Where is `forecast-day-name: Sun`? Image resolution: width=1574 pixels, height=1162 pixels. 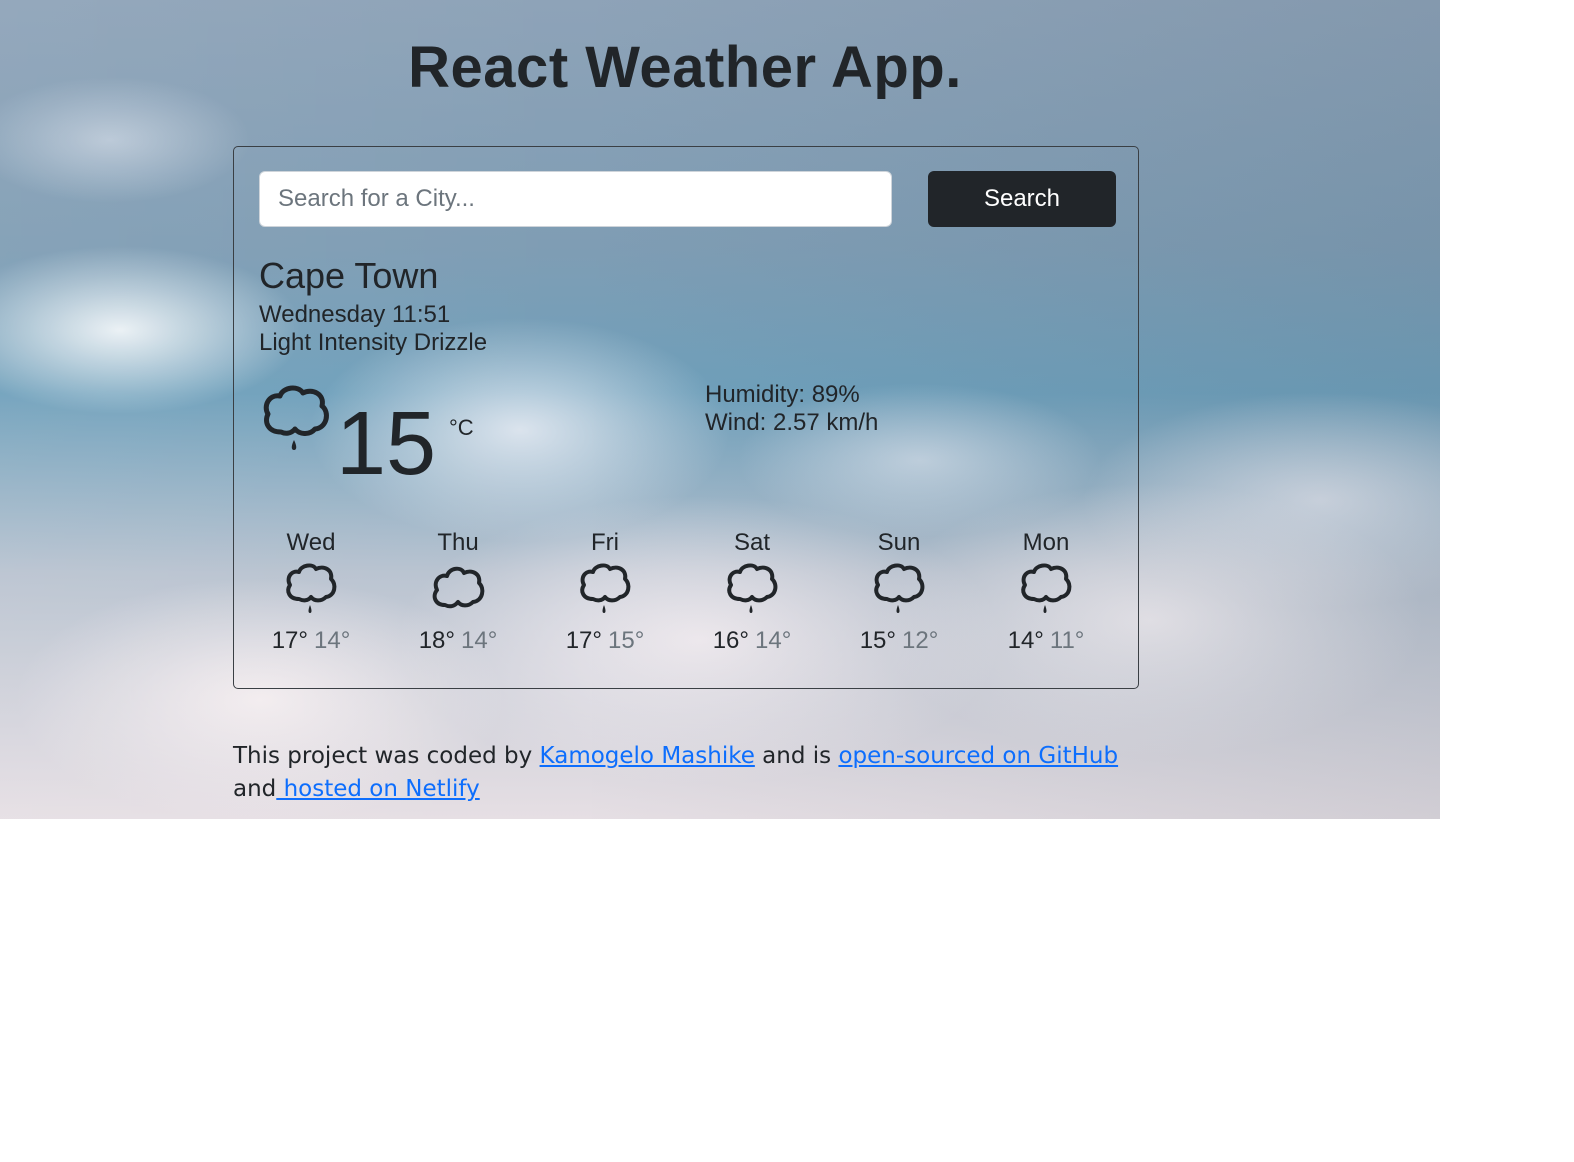
forecast-day-name: Sun is located at coordinates (899, 542).